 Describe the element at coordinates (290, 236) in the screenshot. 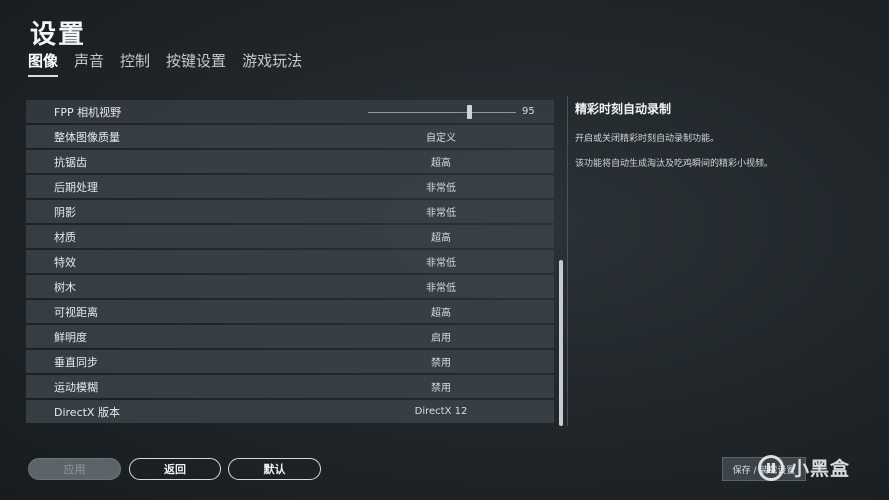

I see `setting-row: 材质 超高` at that location.